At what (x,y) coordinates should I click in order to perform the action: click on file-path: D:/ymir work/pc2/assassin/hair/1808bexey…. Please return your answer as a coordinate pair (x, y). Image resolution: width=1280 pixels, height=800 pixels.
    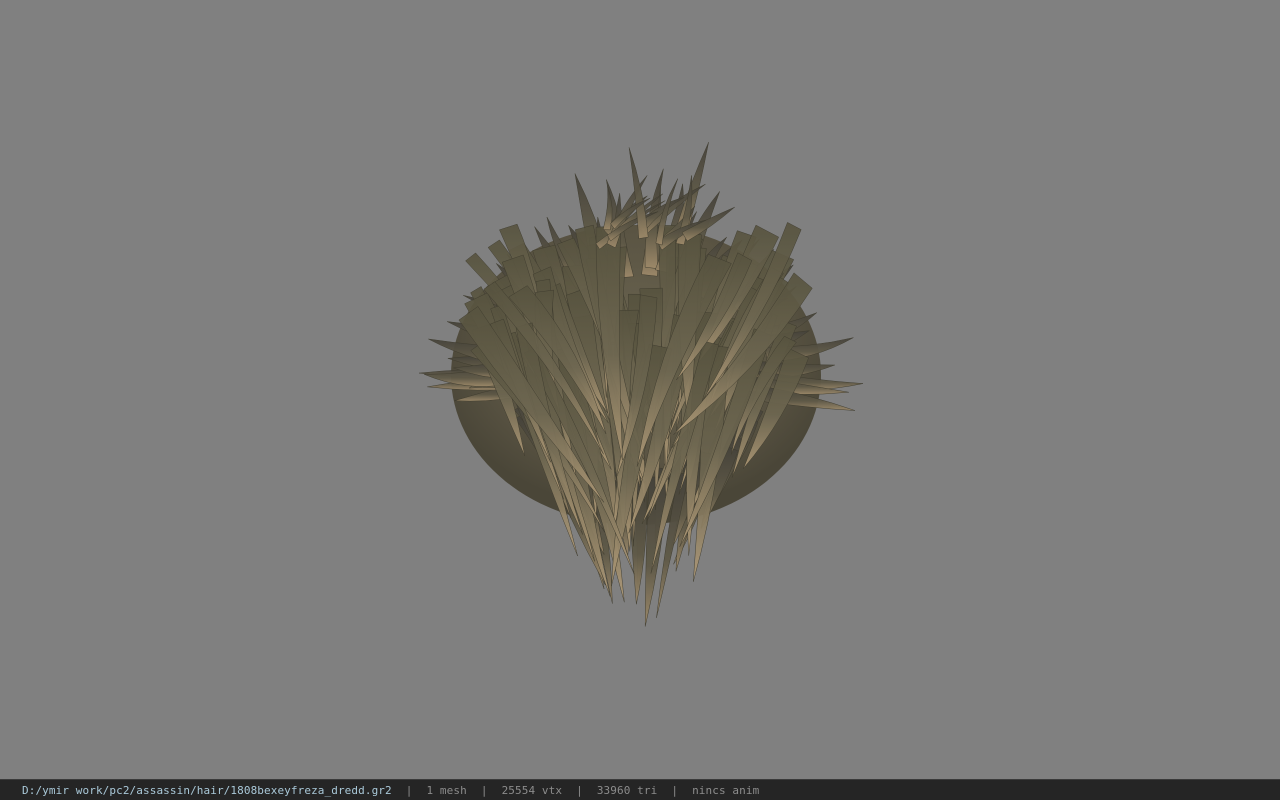
    Looking at the image, I should click on (207, 790).